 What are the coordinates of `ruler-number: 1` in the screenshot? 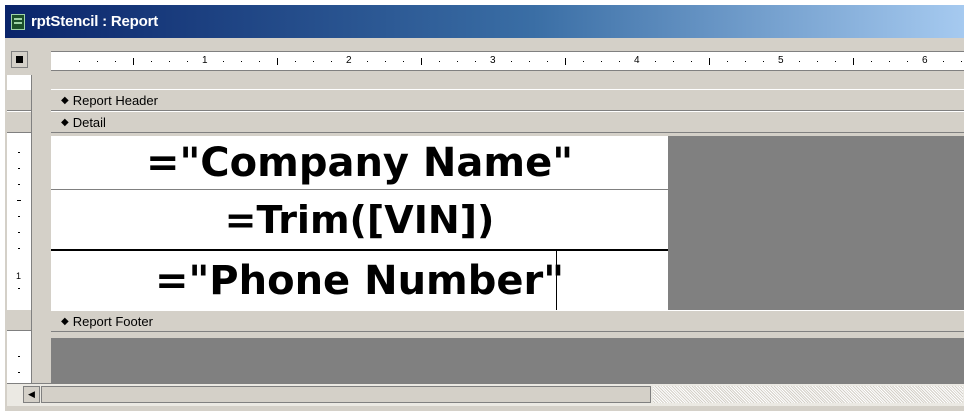 It's located at (205, 60).